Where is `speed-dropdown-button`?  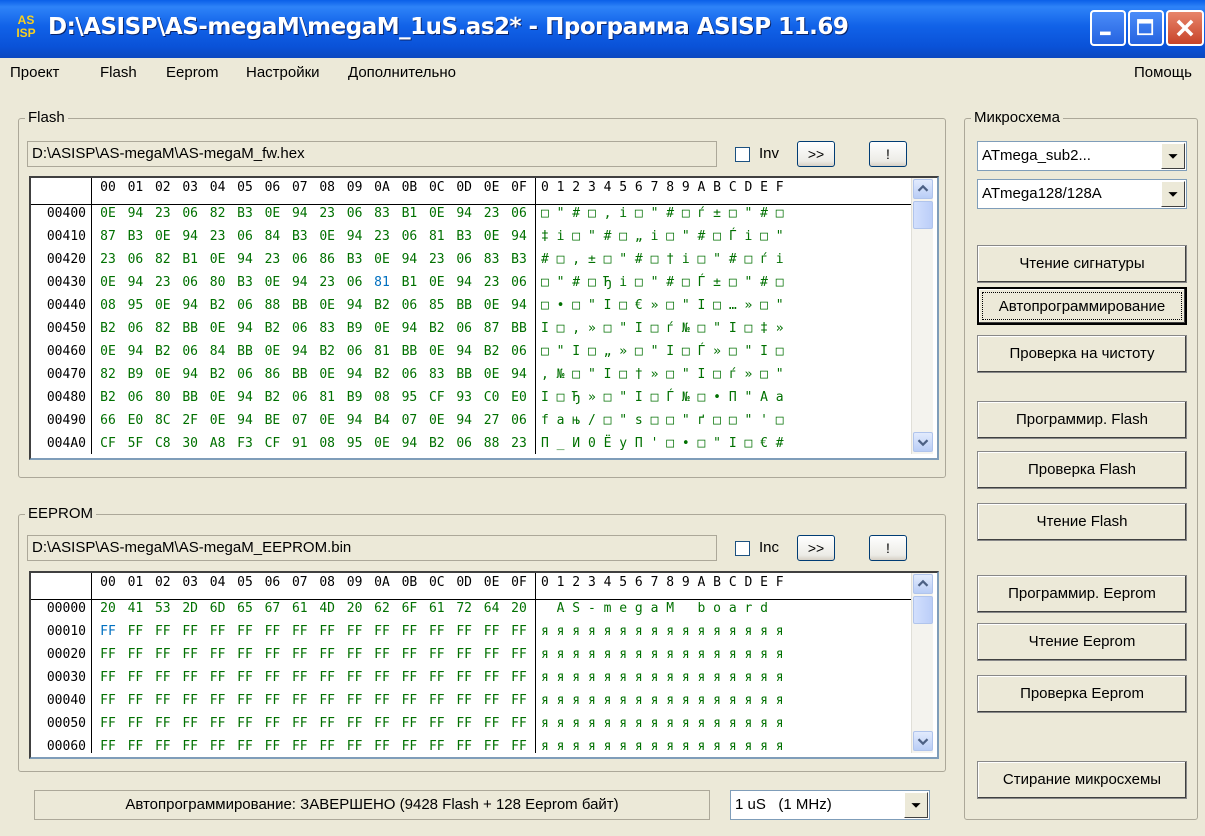
speed-dropdown-button is located at coordinates (916, 805).